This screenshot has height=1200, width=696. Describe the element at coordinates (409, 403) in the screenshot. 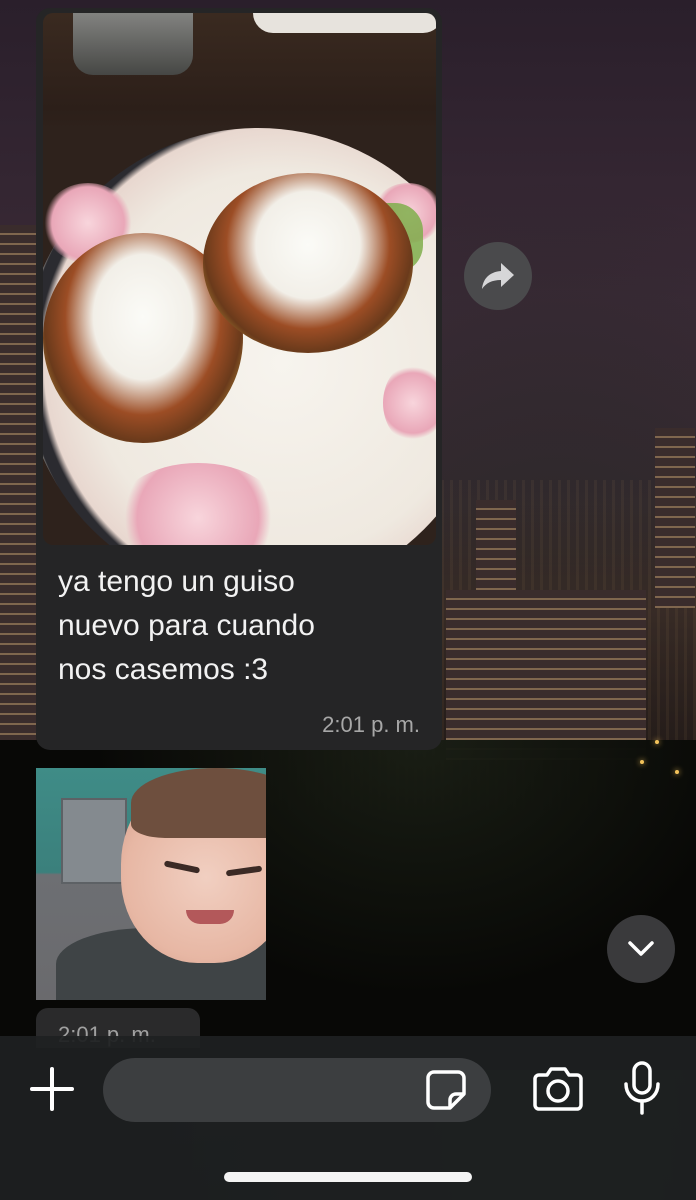

I see `plate-flower` at that location.